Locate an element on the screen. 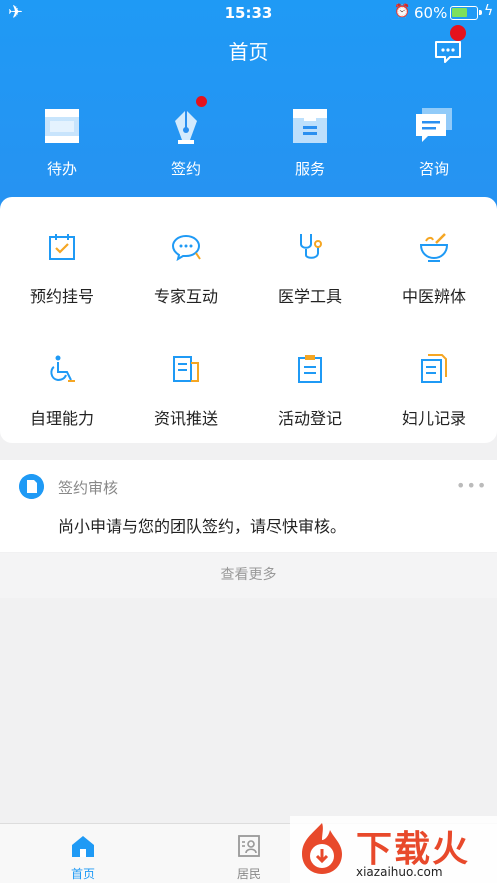  grid-item-label: 医学工具 is located at coordinates (309, 296).